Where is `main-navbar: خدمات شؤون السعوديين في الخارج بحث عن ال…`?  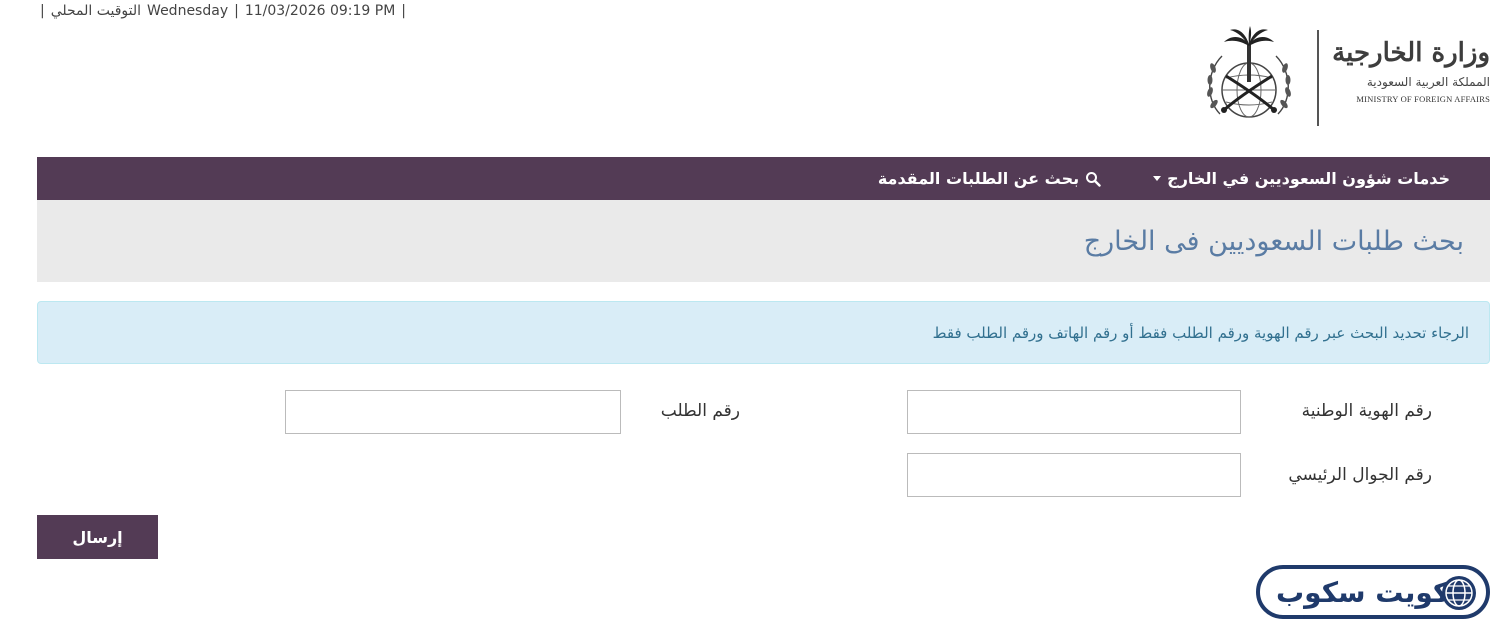 main-navbar: خدمات شؤون السعوديين في الخارج بحث عن ال… is located at coordinates (763, 178).